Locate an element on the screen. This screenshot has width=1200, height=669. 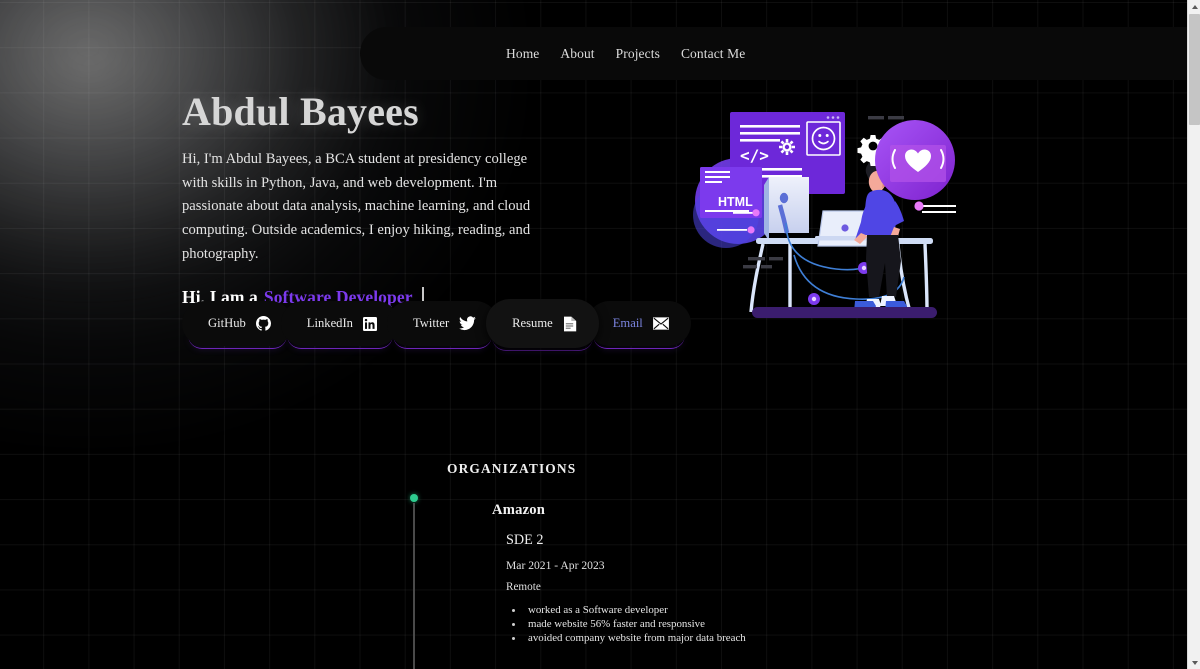
social-pill-resume-wrap: Resume is located at coordinates (542, 325).